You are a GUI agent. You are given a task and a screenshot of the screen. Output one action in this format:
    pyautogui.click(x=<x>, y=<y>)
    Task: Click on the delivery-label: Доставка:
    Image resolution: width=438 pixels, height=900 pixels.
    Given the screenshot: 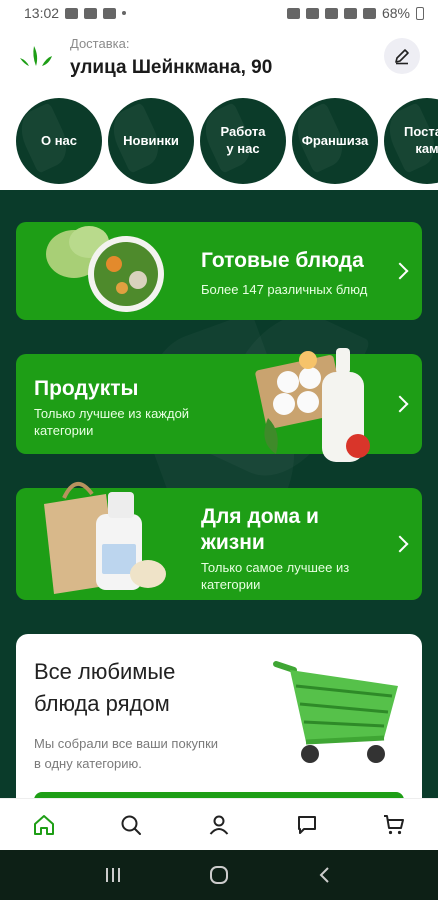 What is the action you would take?
    pyautogui.click(x=100, y=43)
    